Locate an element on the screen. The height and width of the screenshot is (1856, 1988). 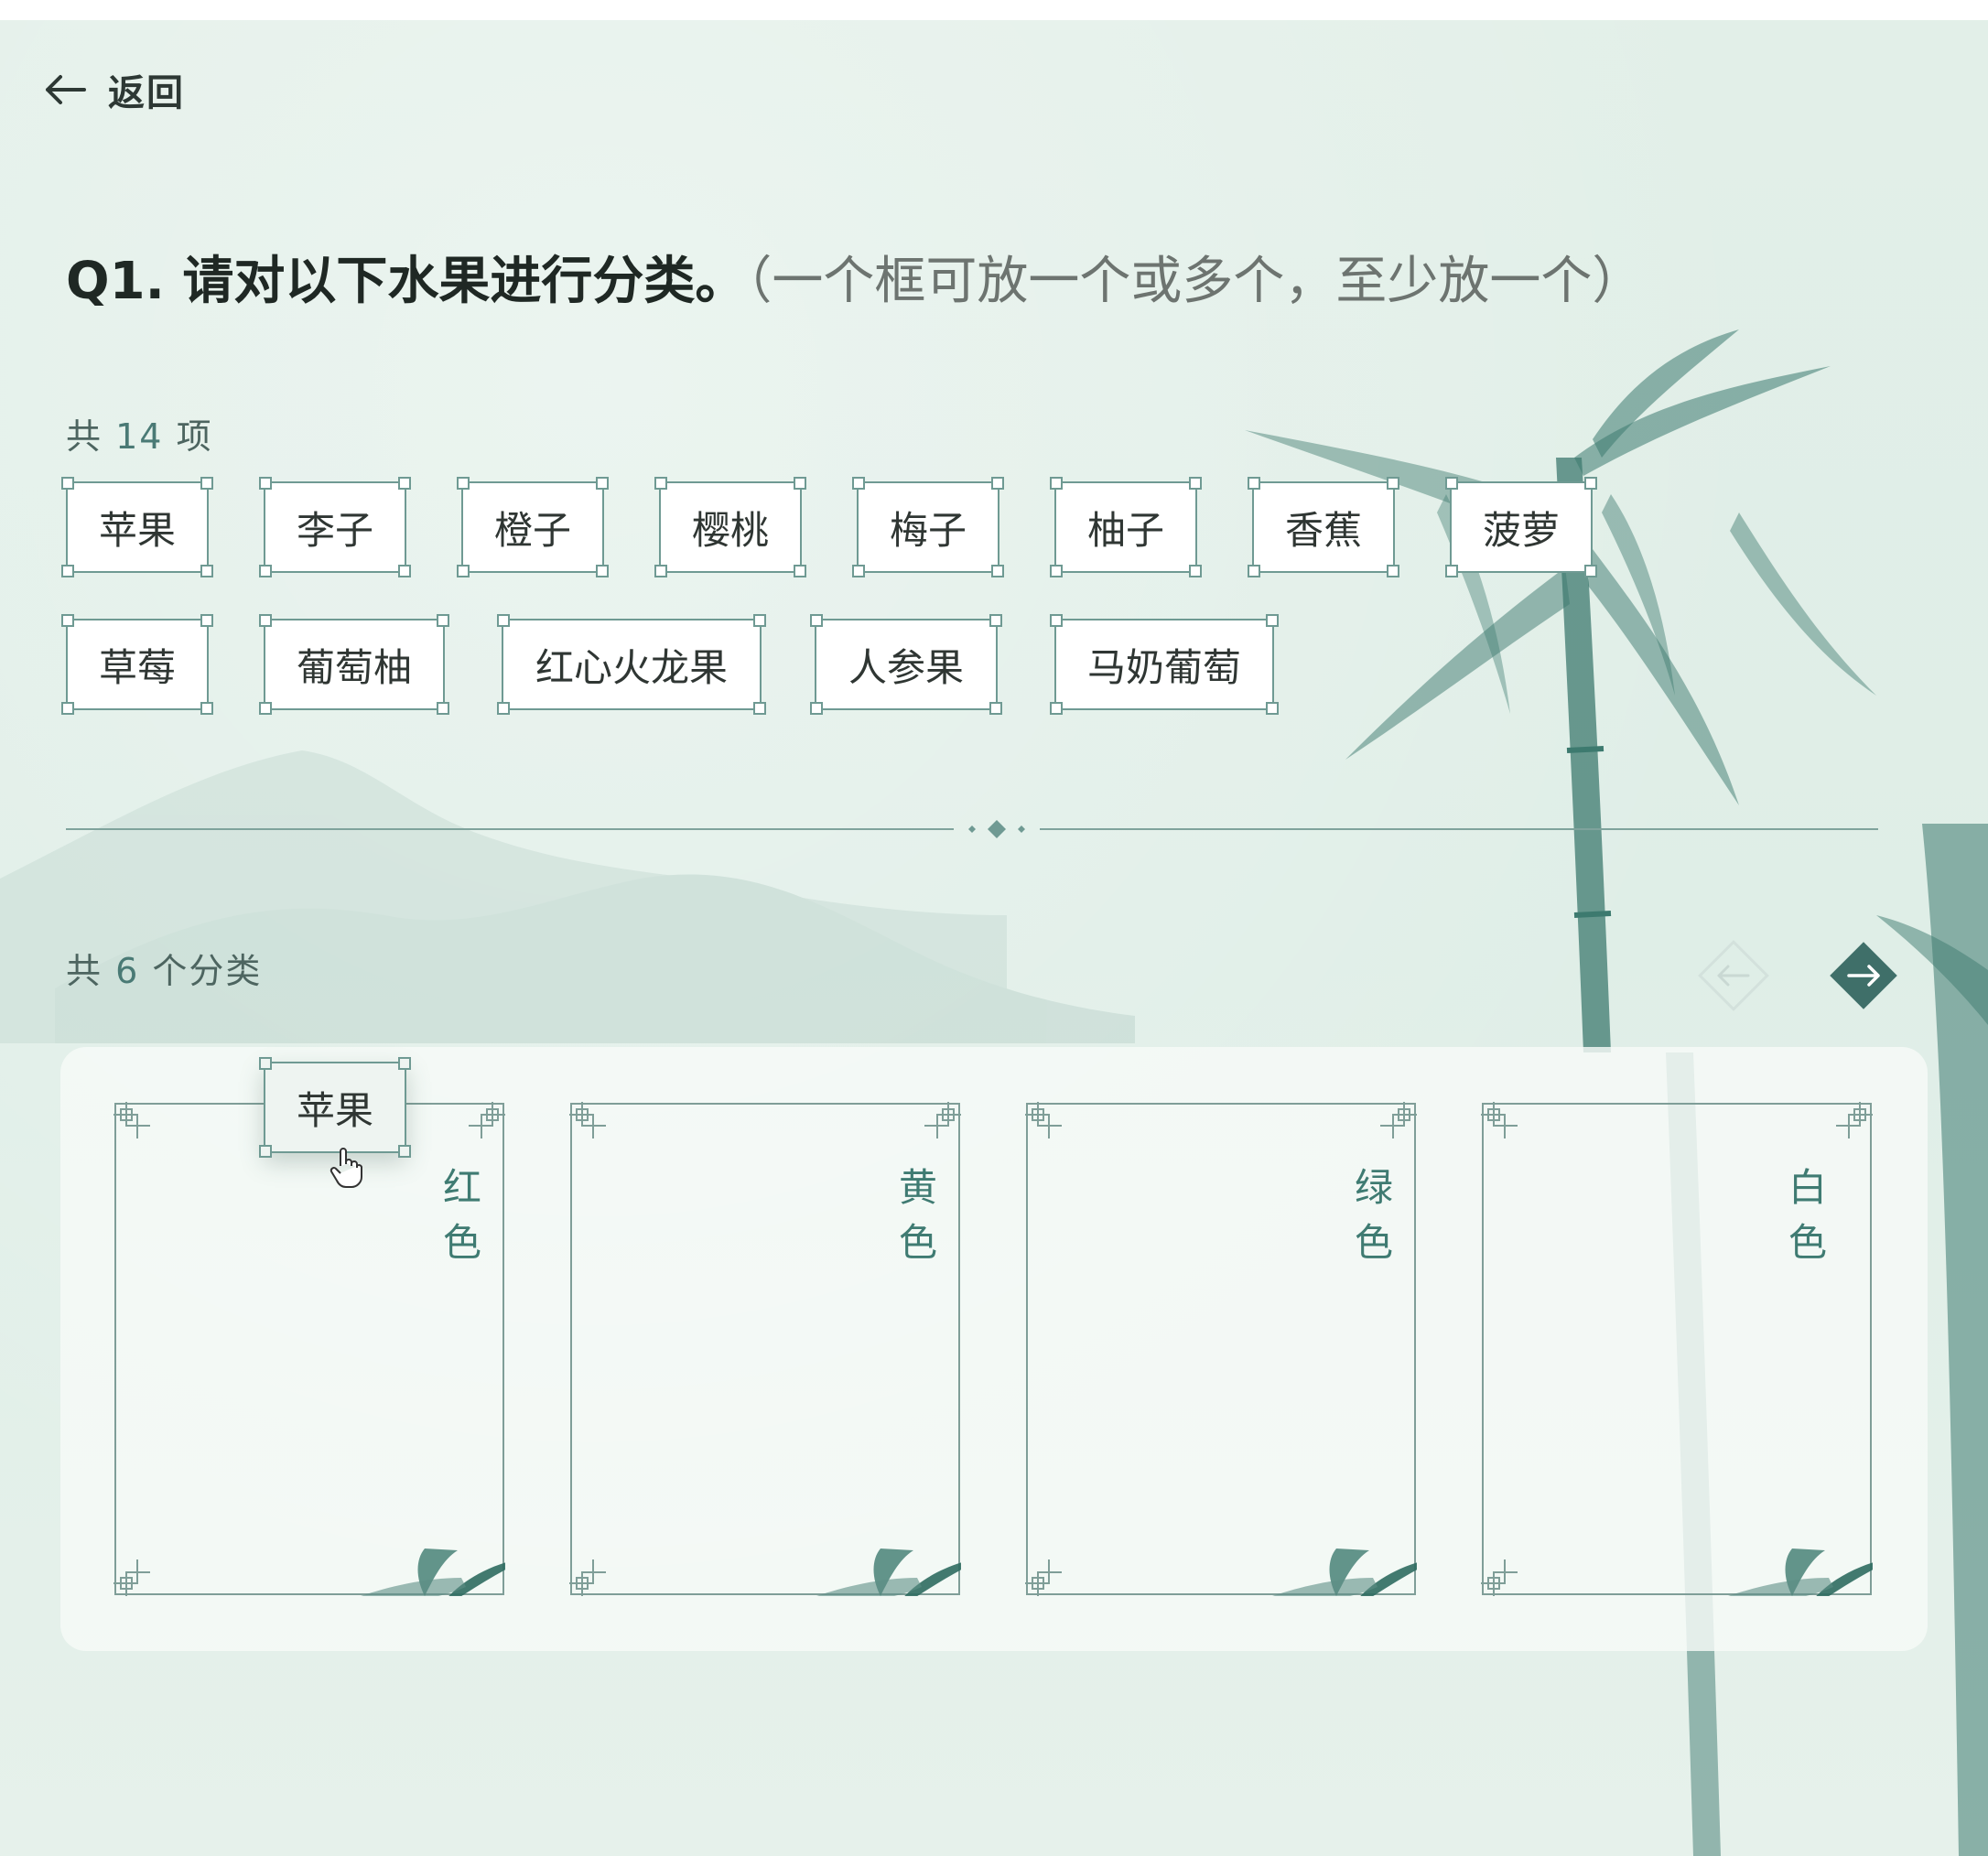
question-main: Q1. 请对以下水果进行分类。 is located at coordinates (406, 281).